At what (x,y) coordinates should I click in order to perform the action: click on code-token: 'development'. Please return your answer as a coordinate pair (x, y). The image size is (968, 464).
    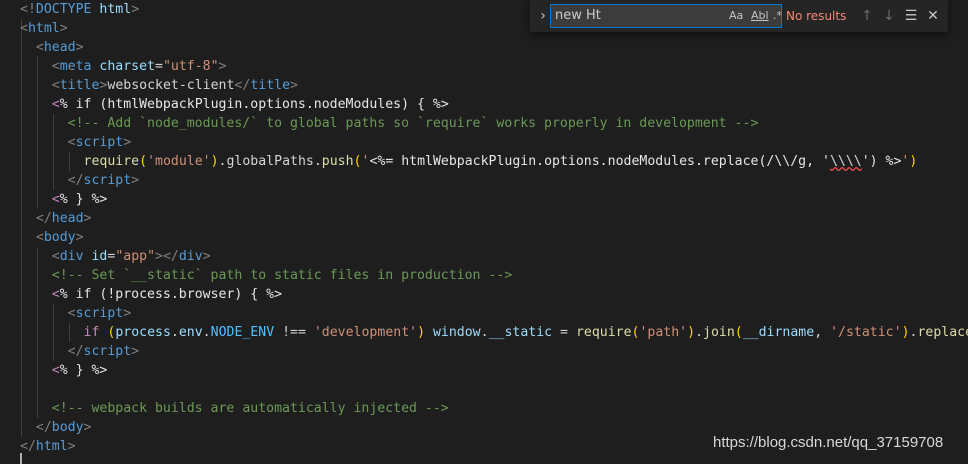
    Looking at the image, I should click on (365, 332).